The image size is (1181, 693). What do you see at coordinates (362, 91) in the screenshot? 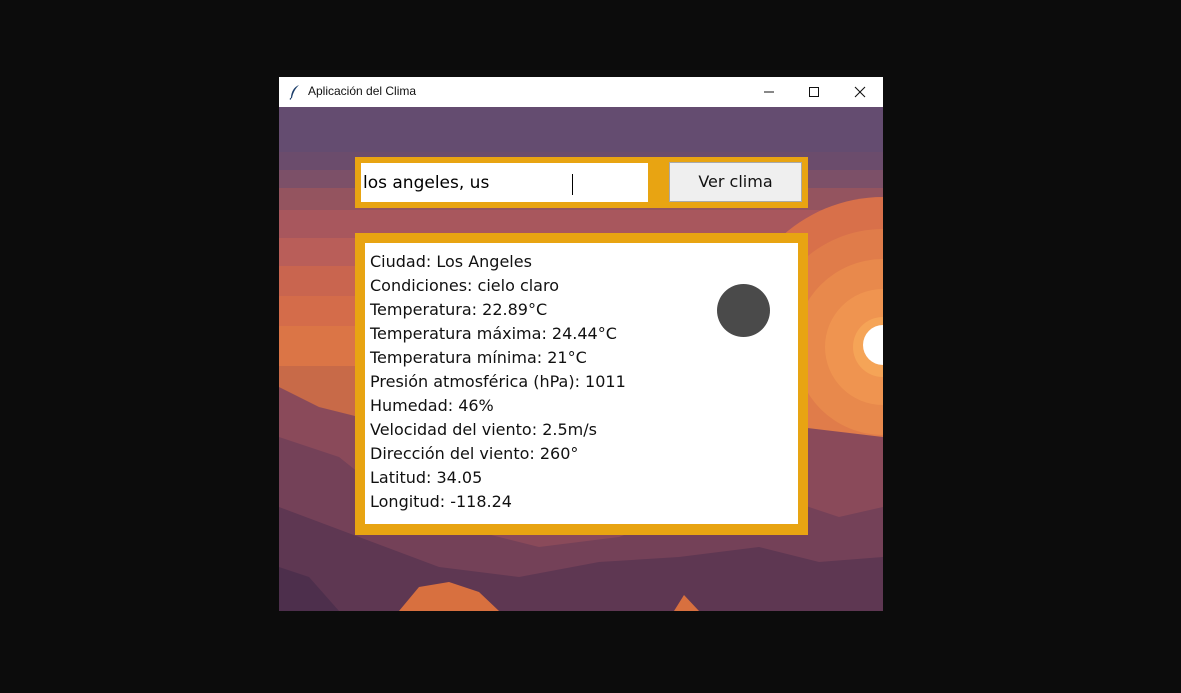
I see `window-title: Aplicación del Clima` at bounding box center [362, 91].